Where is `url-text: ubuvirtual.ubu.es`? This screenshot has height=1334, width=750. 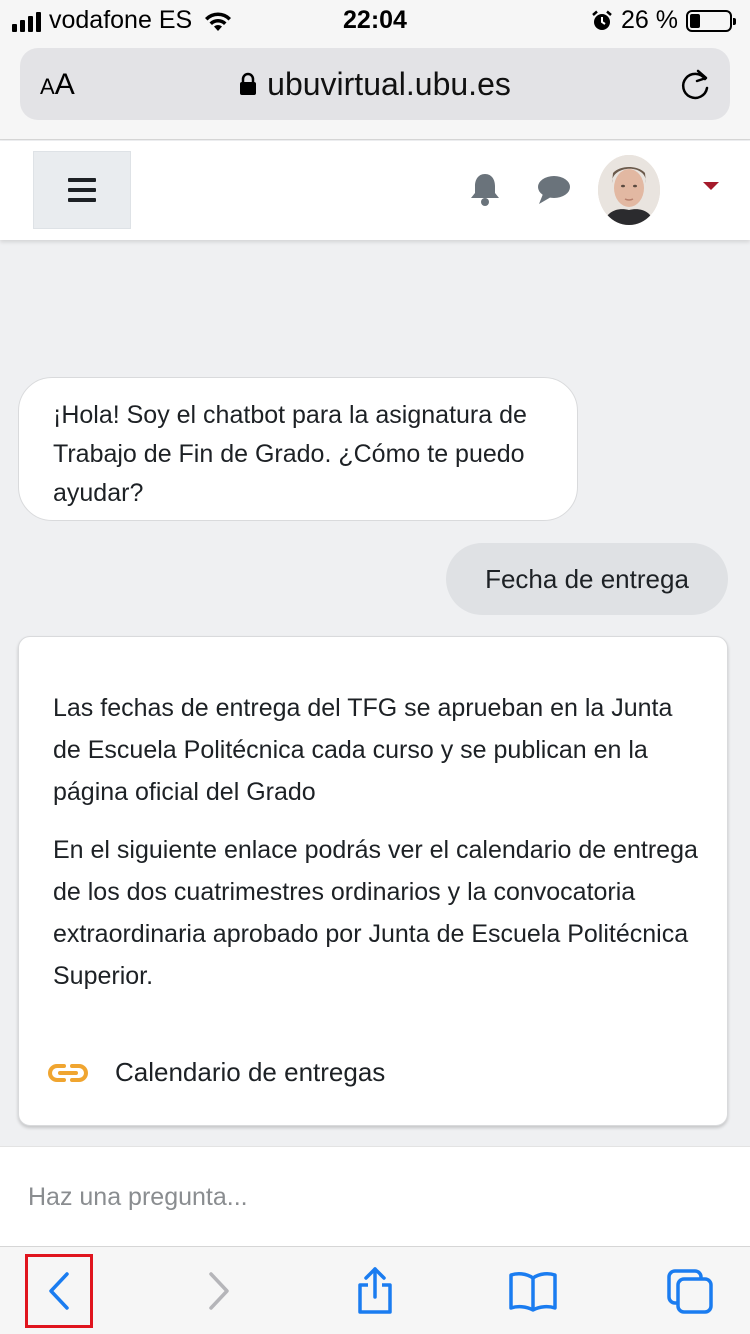
url-text: ubuvirtual.ubu.es is located at coordinates (389, 84).